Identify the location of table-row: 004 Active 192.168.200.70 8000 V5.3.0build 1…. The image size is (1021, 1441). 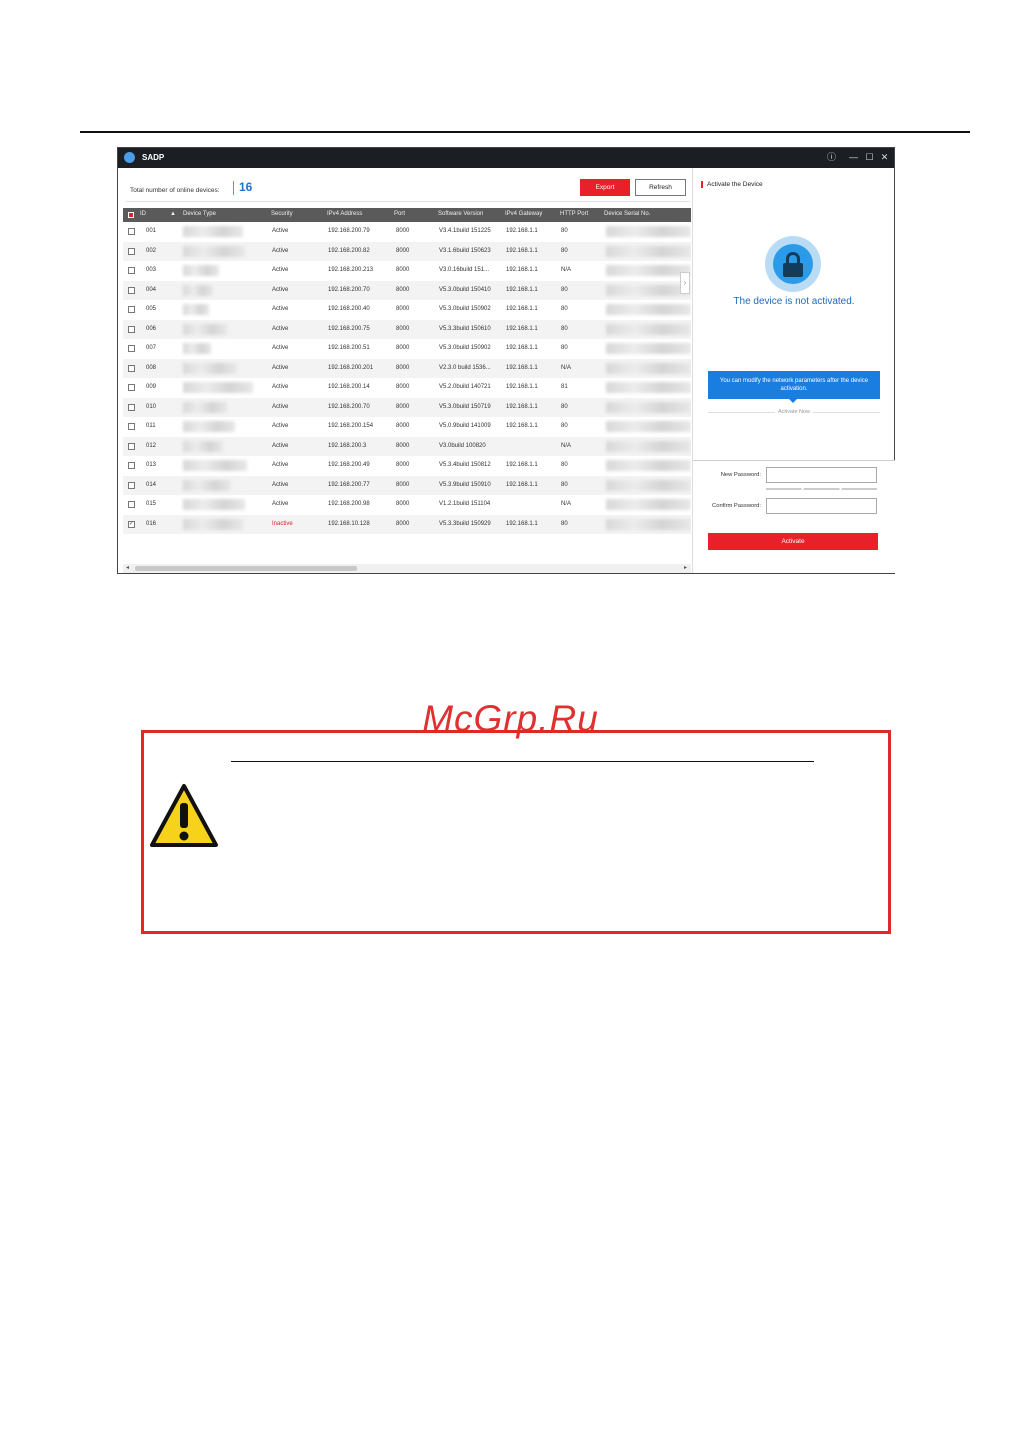
(407, 290).